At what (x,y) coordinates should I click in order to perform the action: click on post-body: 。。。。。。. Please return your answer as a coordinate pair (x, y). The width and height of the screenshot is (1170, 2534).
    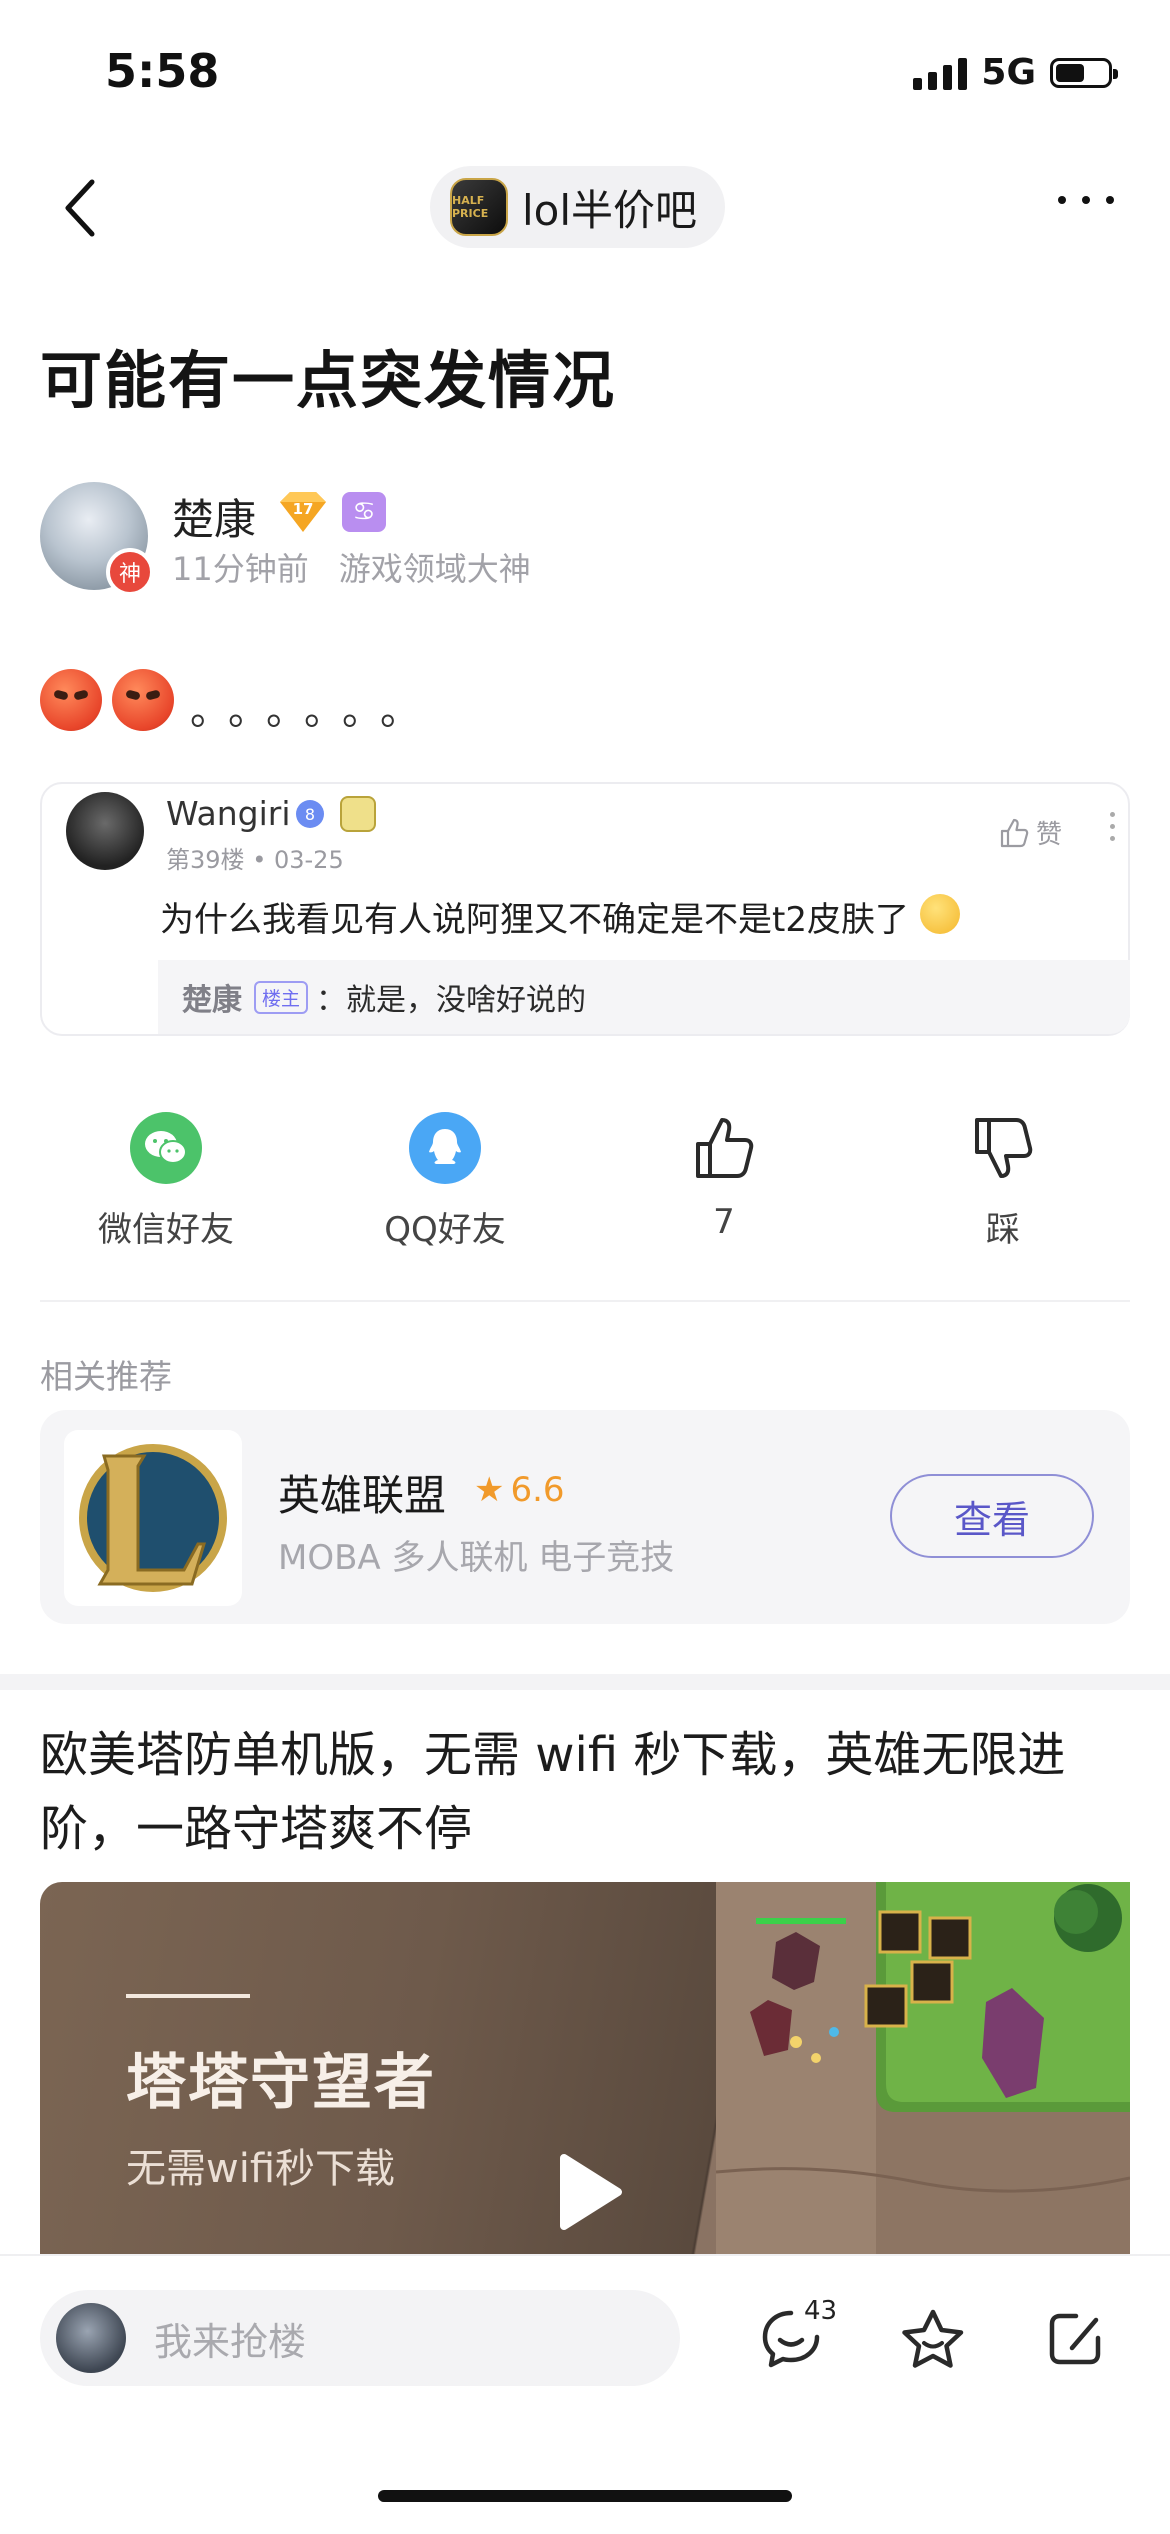
    Looking at the image, I should click on (239, 700).